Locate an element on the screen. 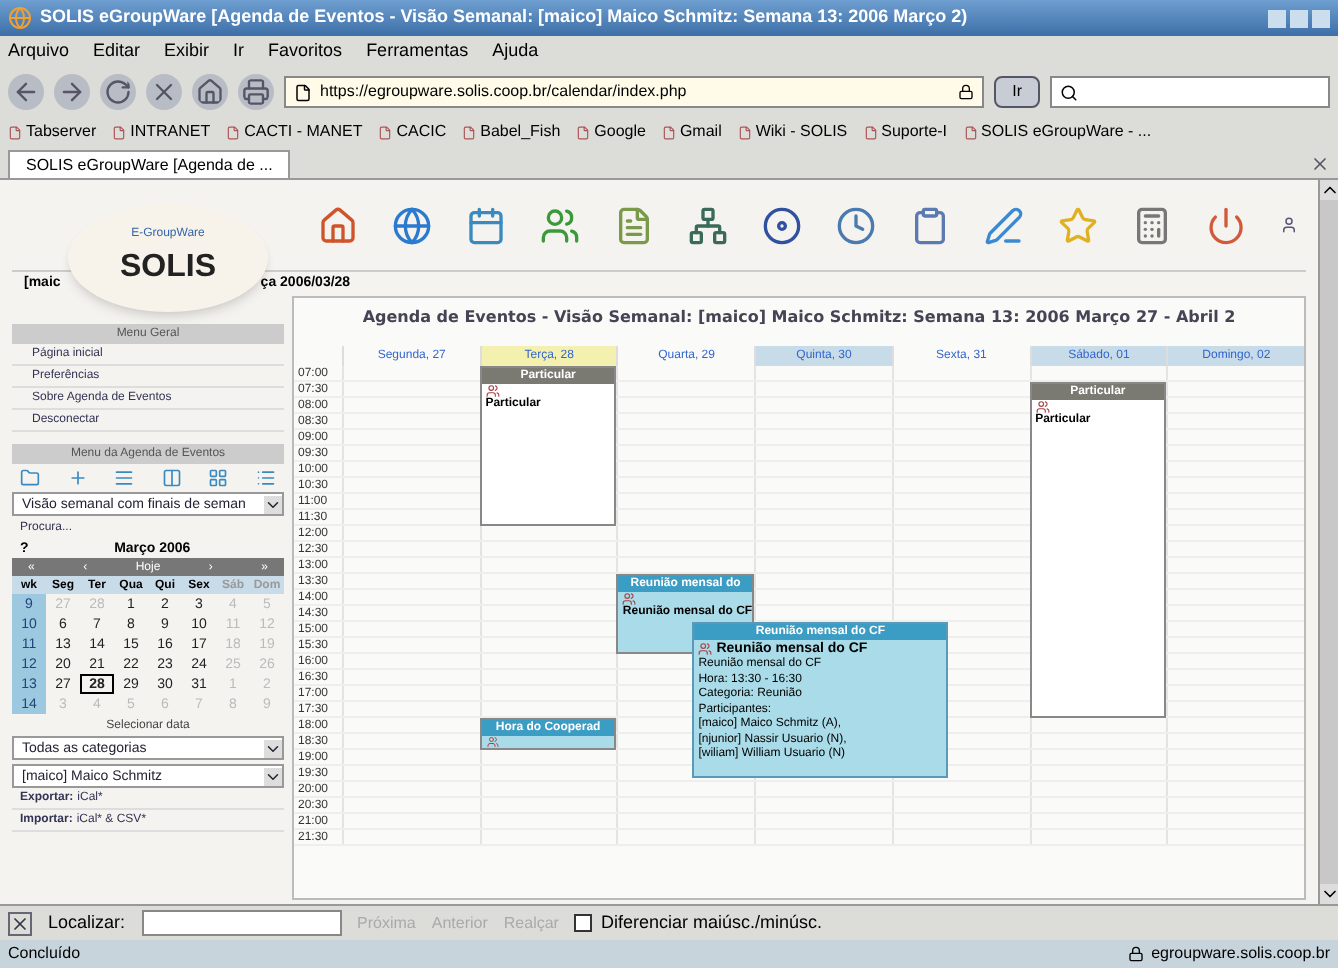 This screenshot has width=1338, height=968. menu-item: Exibir is located at coordinates (187, 52).